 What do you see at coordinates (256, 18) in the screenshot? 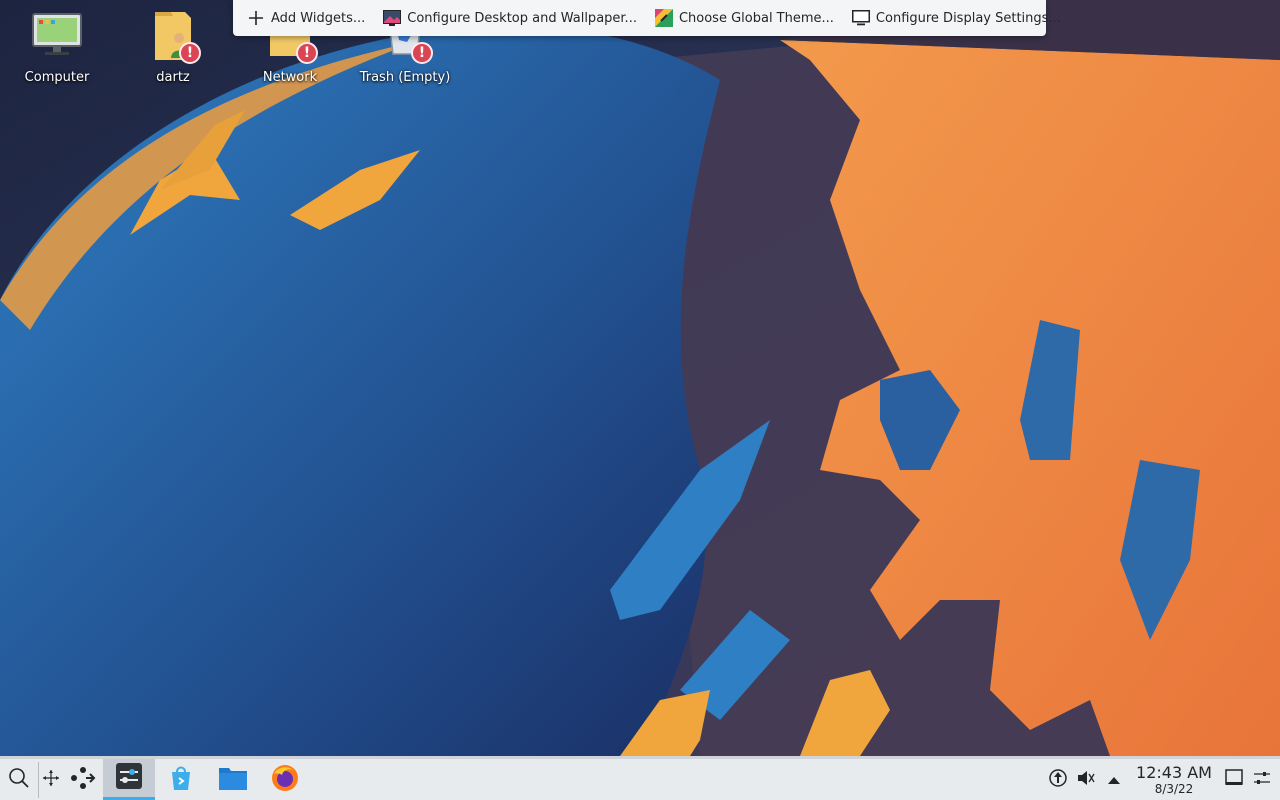
I see `plus-icon` at bounding box center [256, 18].